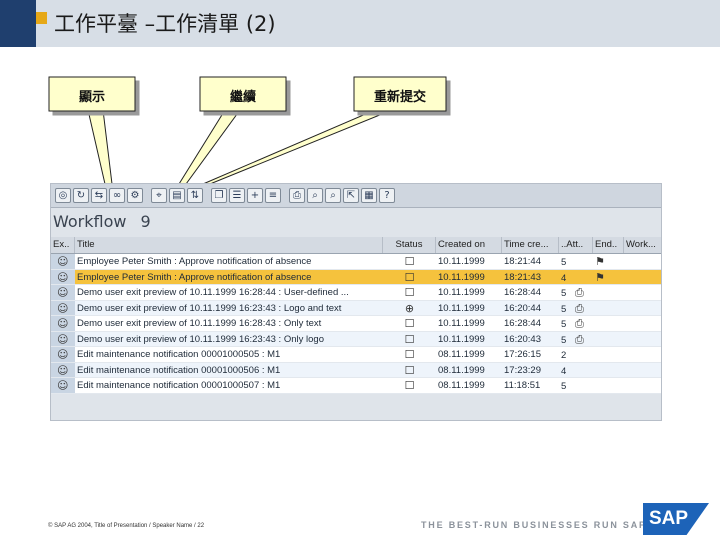 The height and width of the screenshot is (540, 720). Describe the element at coordinates (387, 195) in the screenshot. I see `help-icon: ?` at that location.